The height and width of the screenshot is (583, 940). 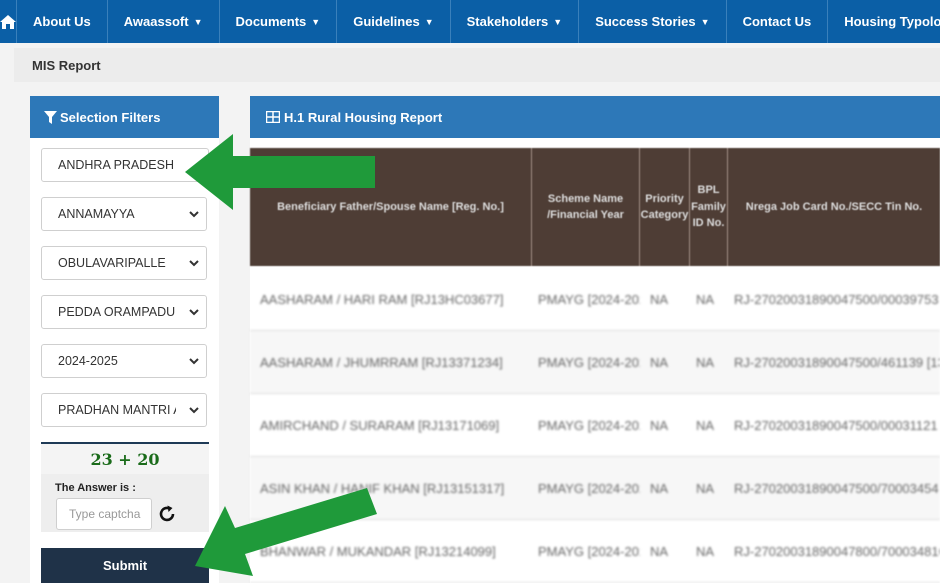 I want to click on nav-contact-us: Contact Us, so click(x=778, y=21).